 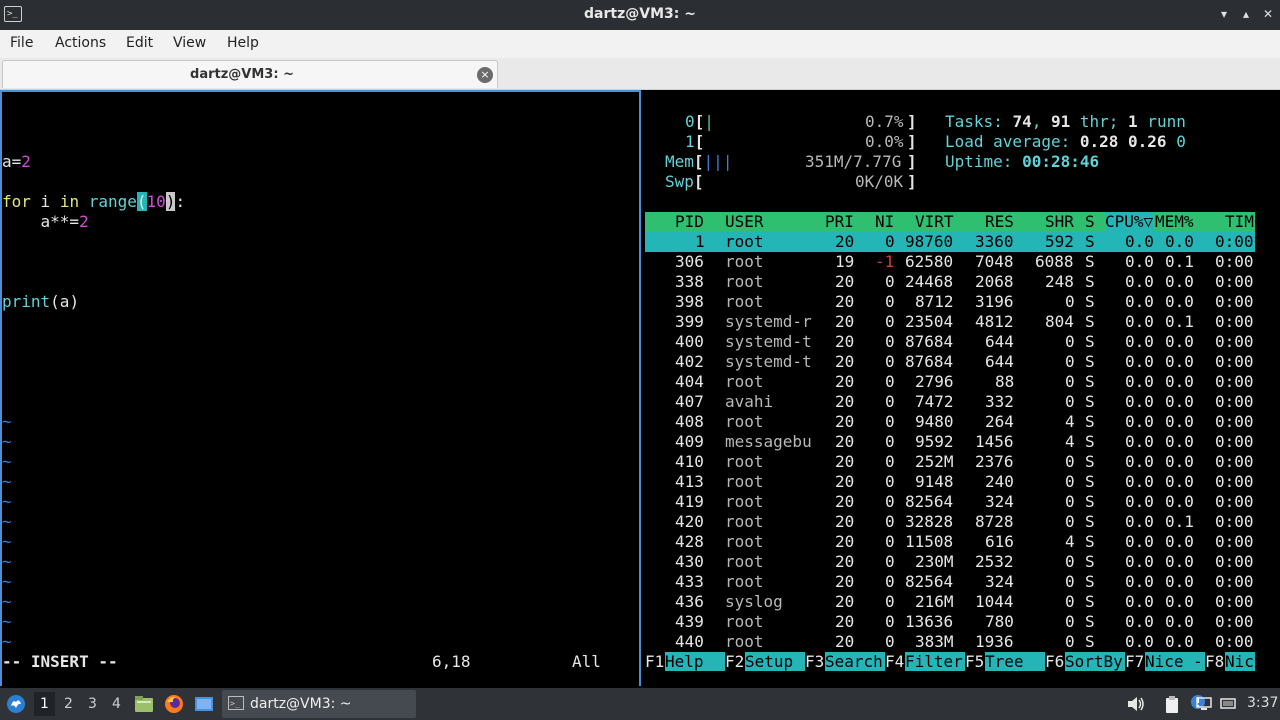 What do you see at coordinates (1054, 661) in the screenshot?
I see `fkey-f6: F6` at bounding box center [1054, 661].